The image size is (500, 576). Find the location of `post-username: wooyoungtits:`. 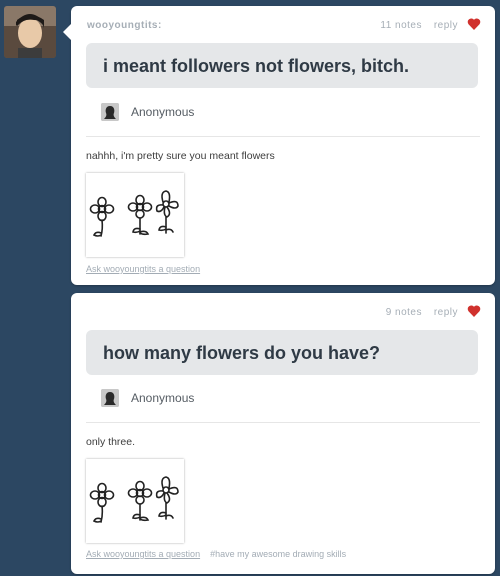

post-username: wooyoungtits: is located at coordinates (124, 25).